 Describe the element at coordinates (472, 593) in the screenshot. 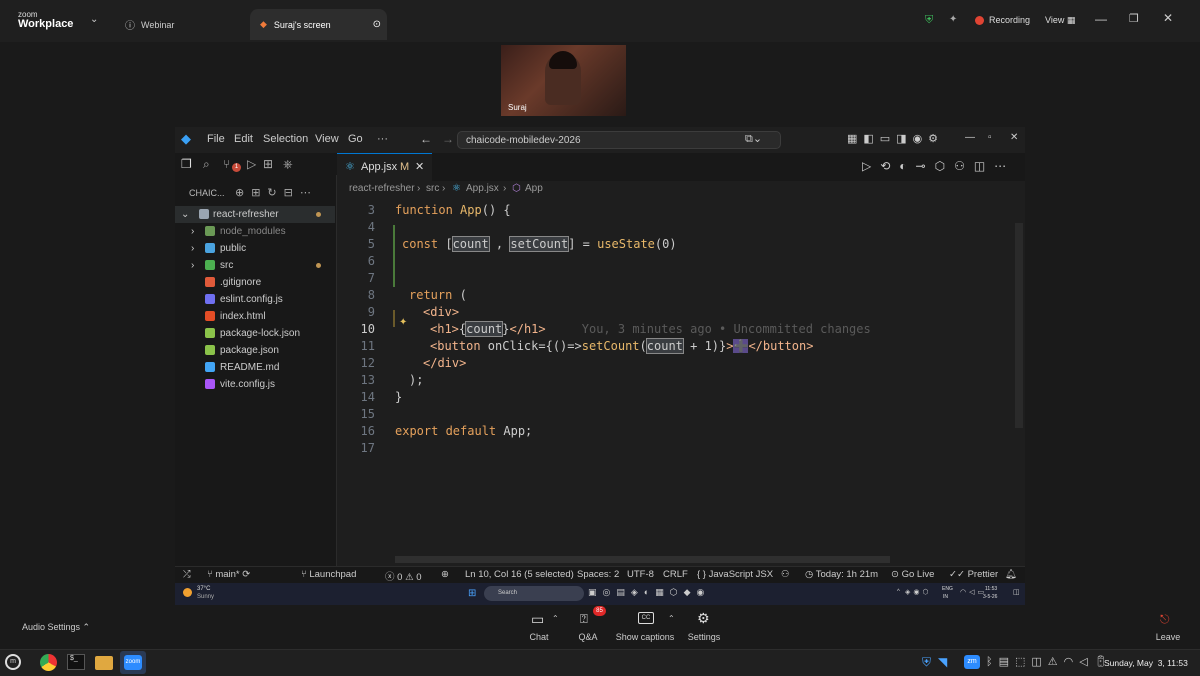

I see `windows-start-icon: ⊞` at that location.